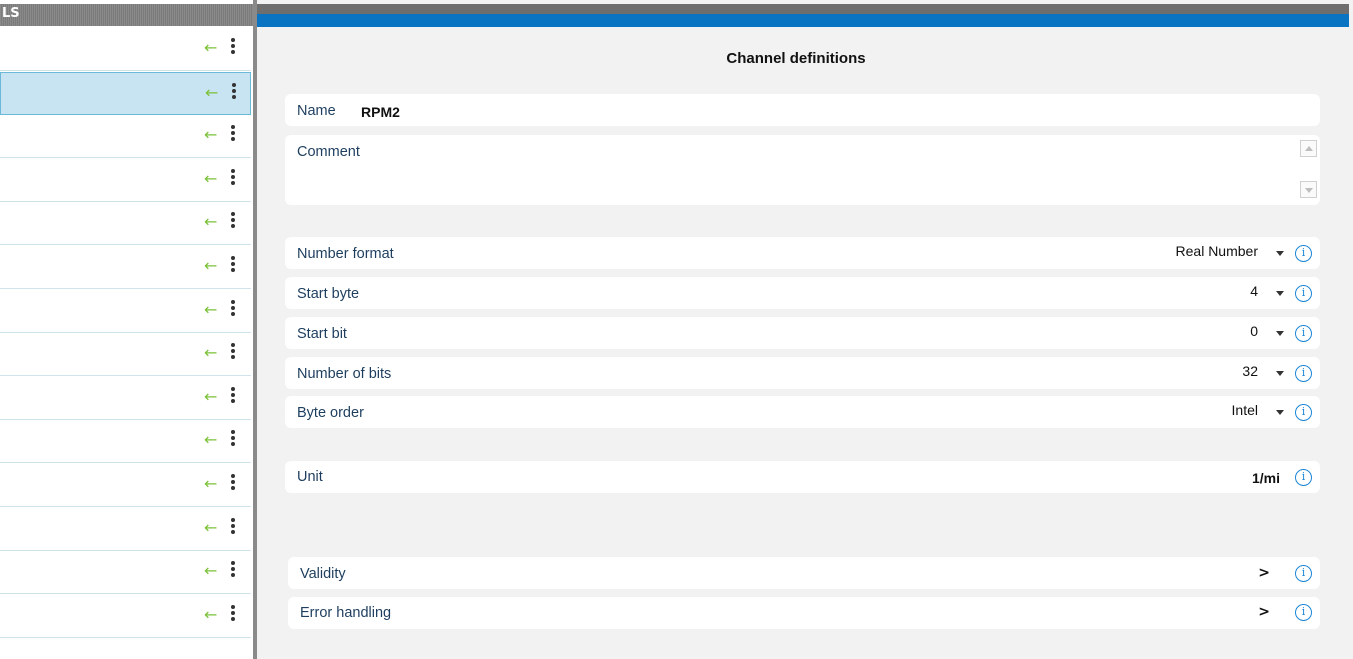 The image size is (1353, 659). I want to click on byte-order-row: Byte order Intel i, so click(802, 412).